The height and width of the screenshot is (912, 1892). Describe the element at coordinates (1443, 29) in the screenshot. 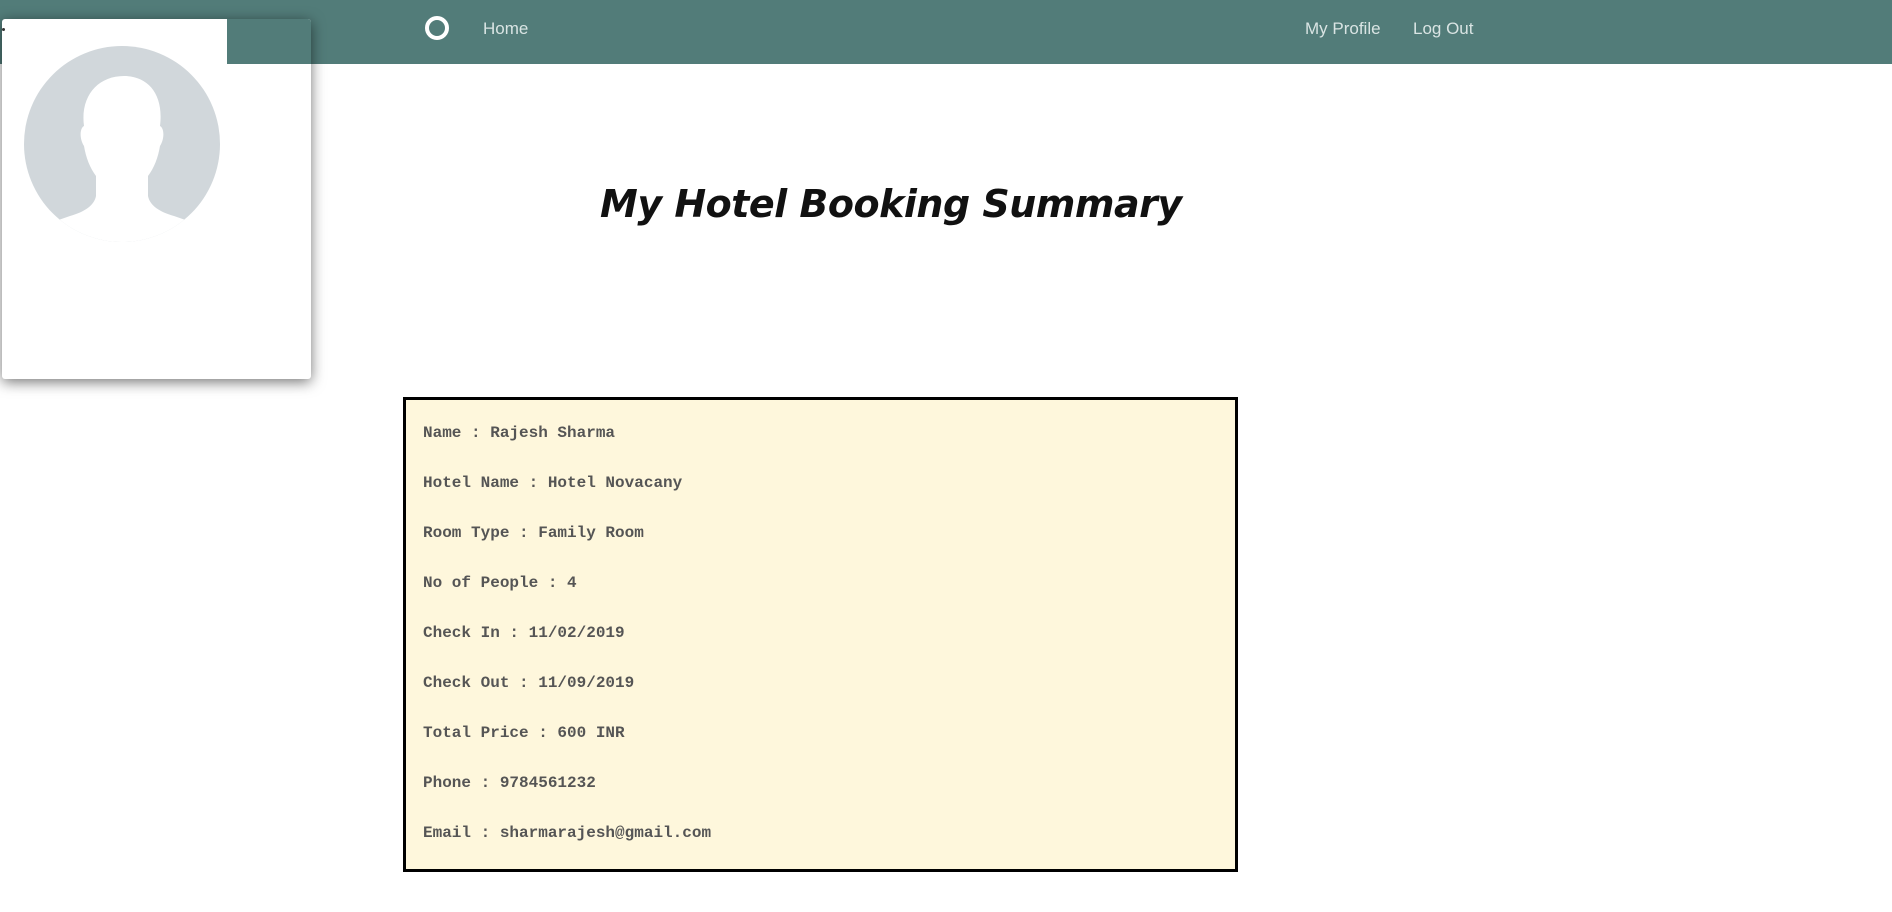

I see `nav-log-out-link: Log Out` at that location.